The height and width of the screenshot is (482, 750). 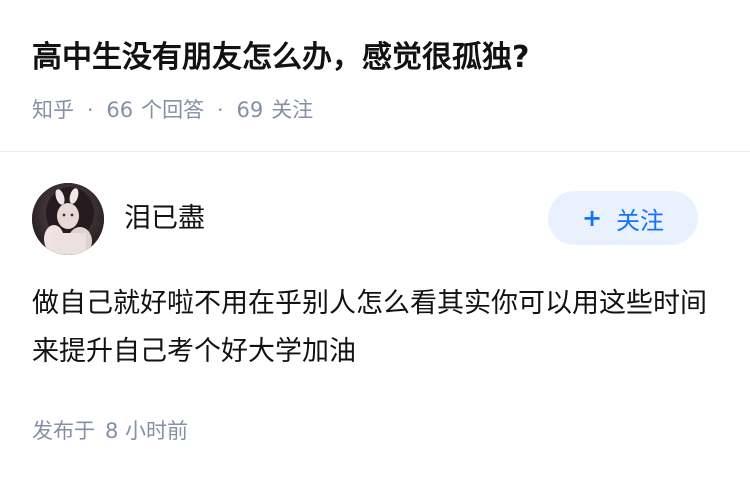 What do you see at coordinates (147, 431) in the screenshot?
I see `publish-time-value: 8 小时前` at bounding box center [147, 431].